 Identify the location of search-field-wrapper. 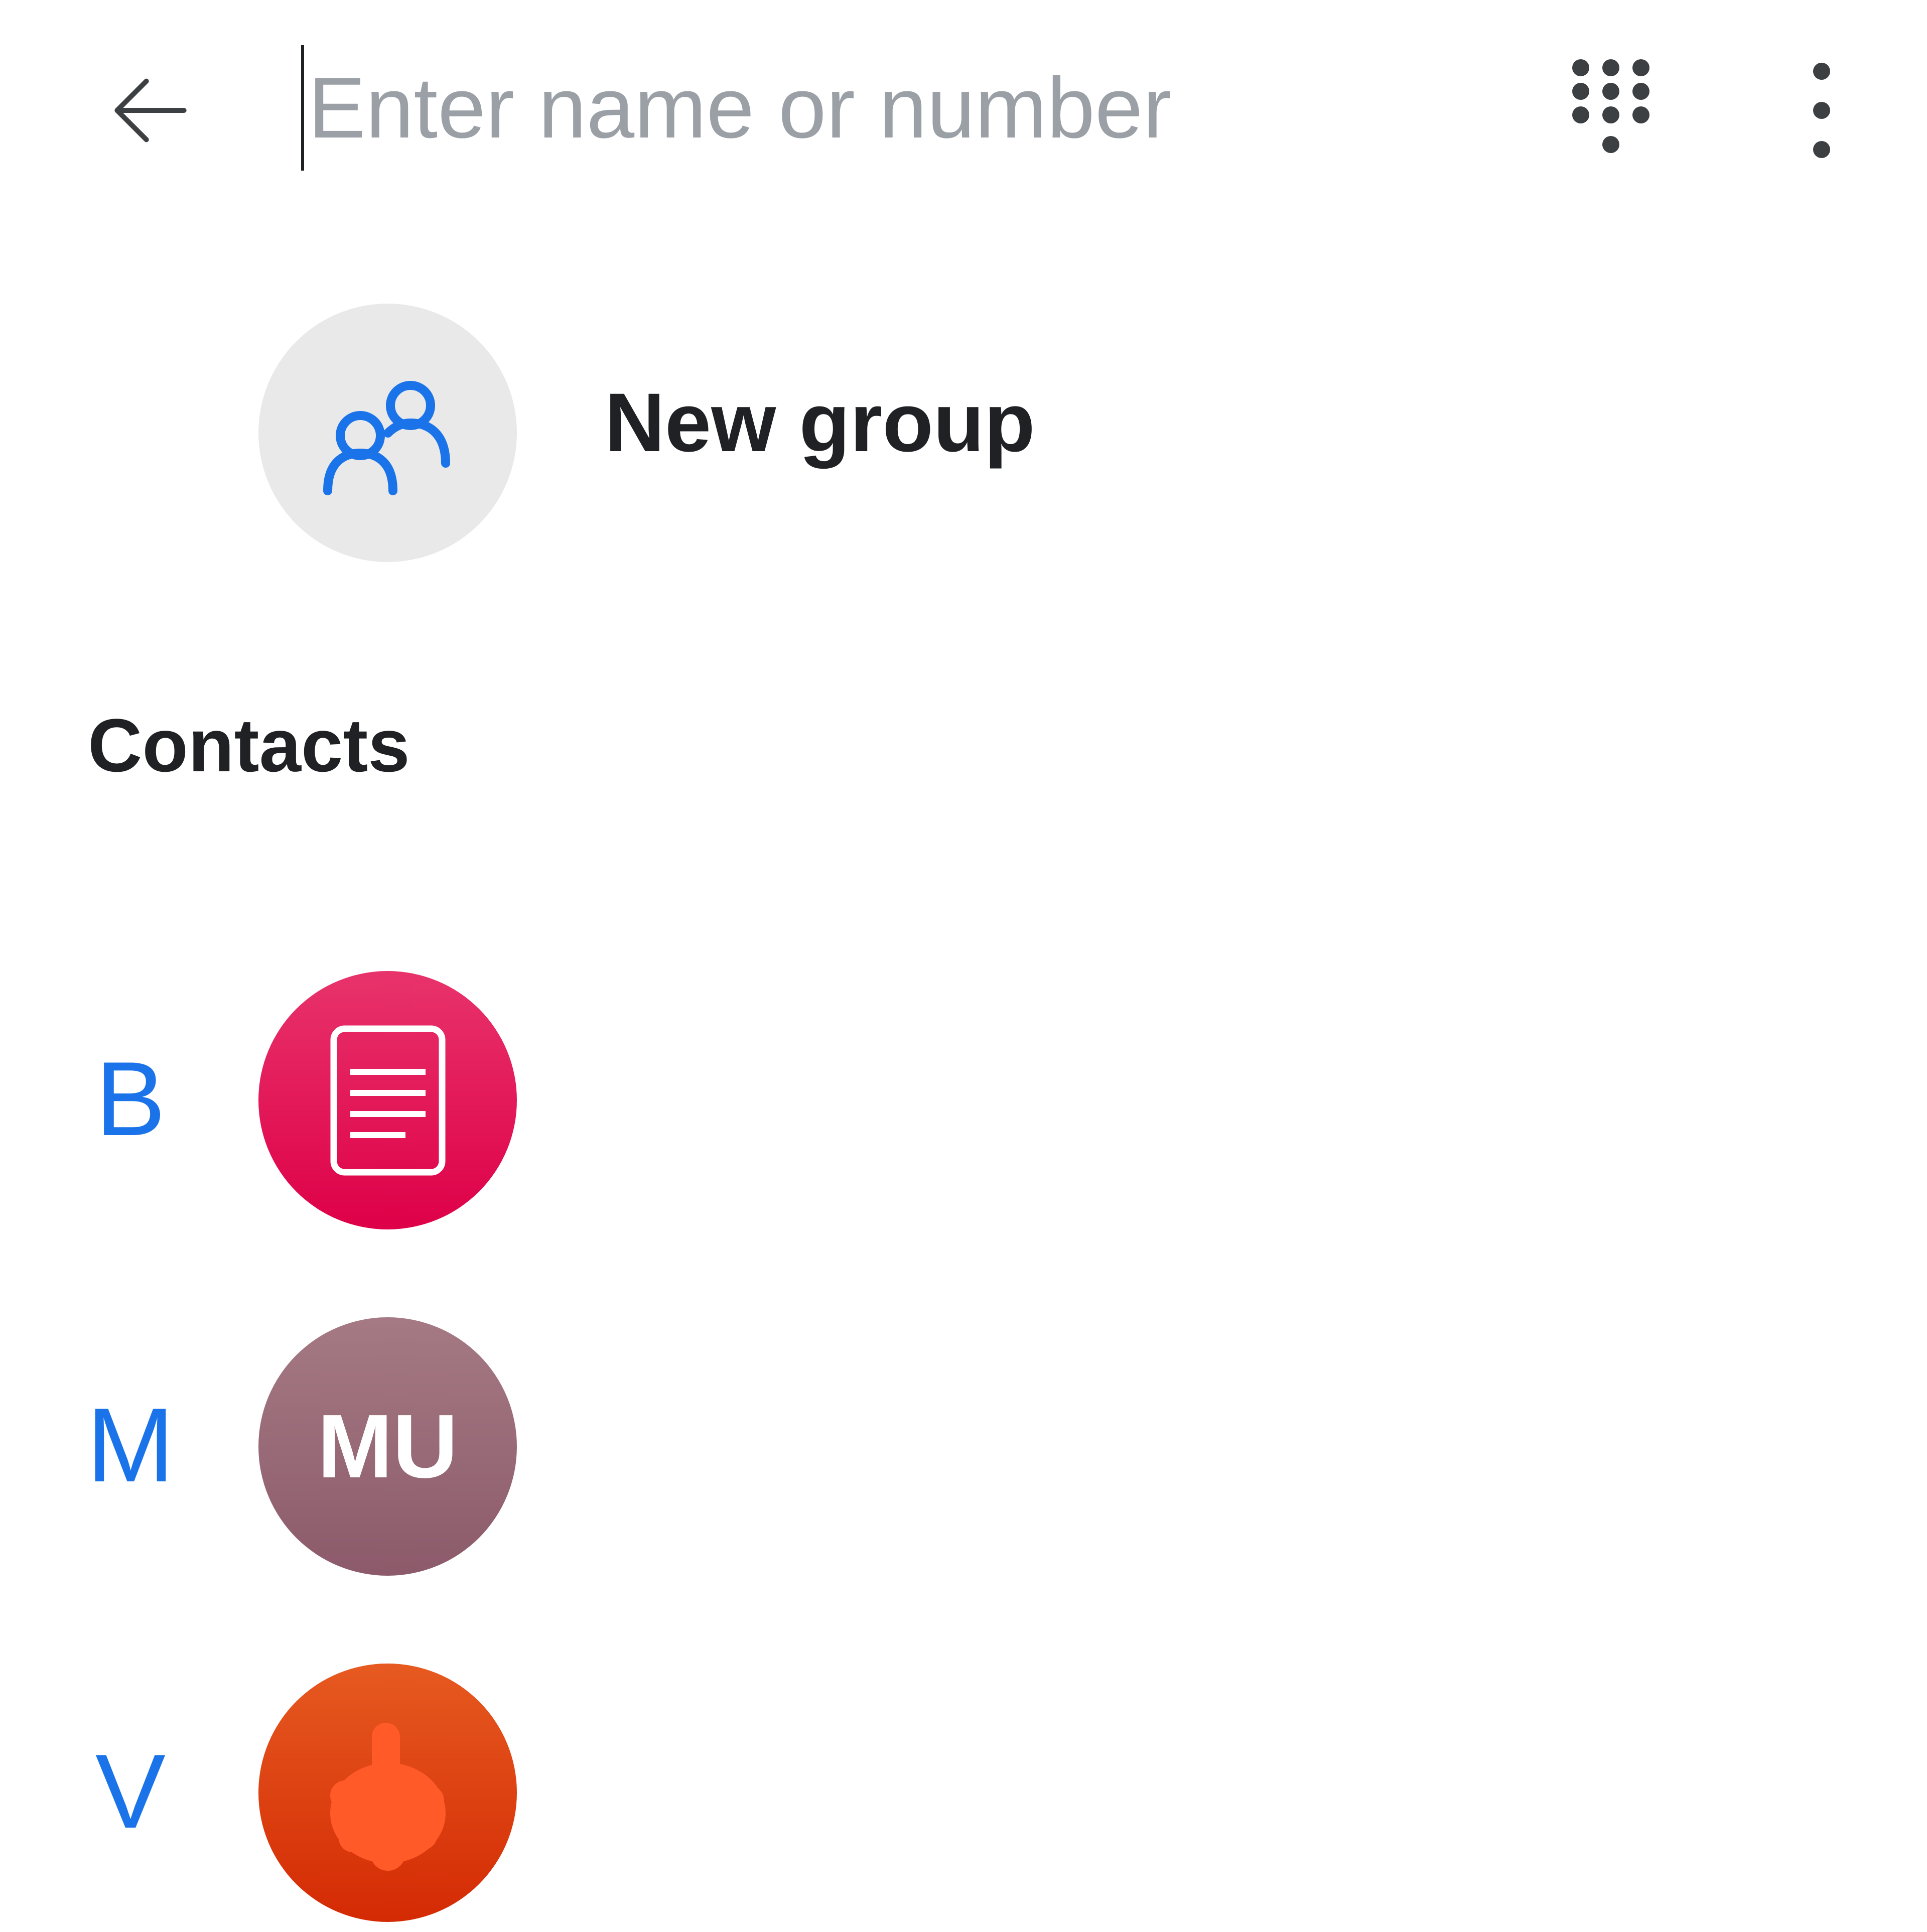
(903, 108).